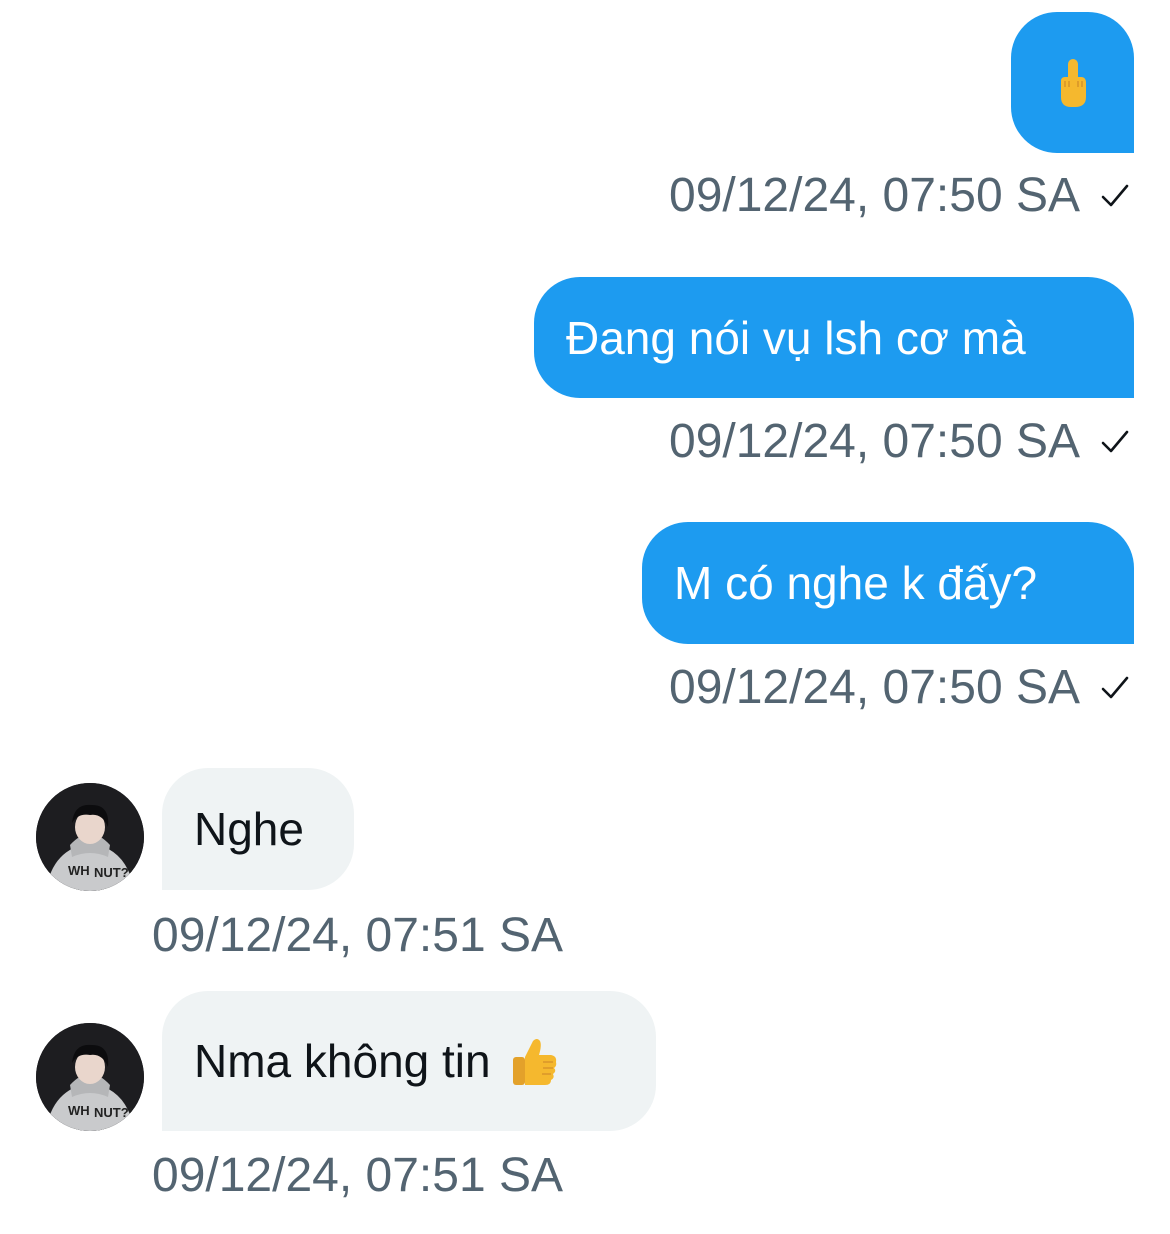 This screenshot has width=1170, height=1234. What do you see at coordinates (796, 337) in the screenshot?
I see `message-text: Đang nói vụ lsh cơ mà` at bounding box center [796, 337].